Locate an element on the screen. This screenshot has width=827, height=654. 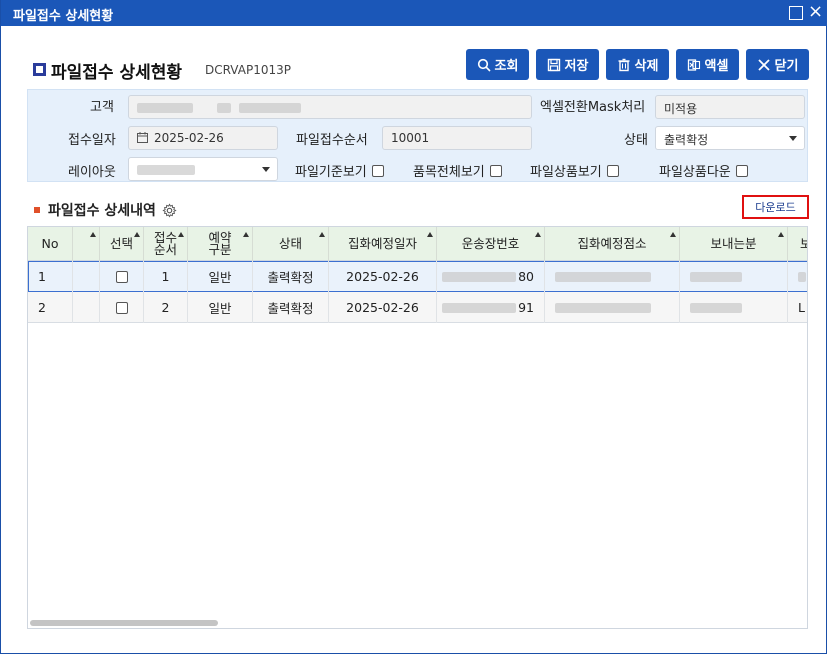
layout-select is located at coordinates (203, 169).